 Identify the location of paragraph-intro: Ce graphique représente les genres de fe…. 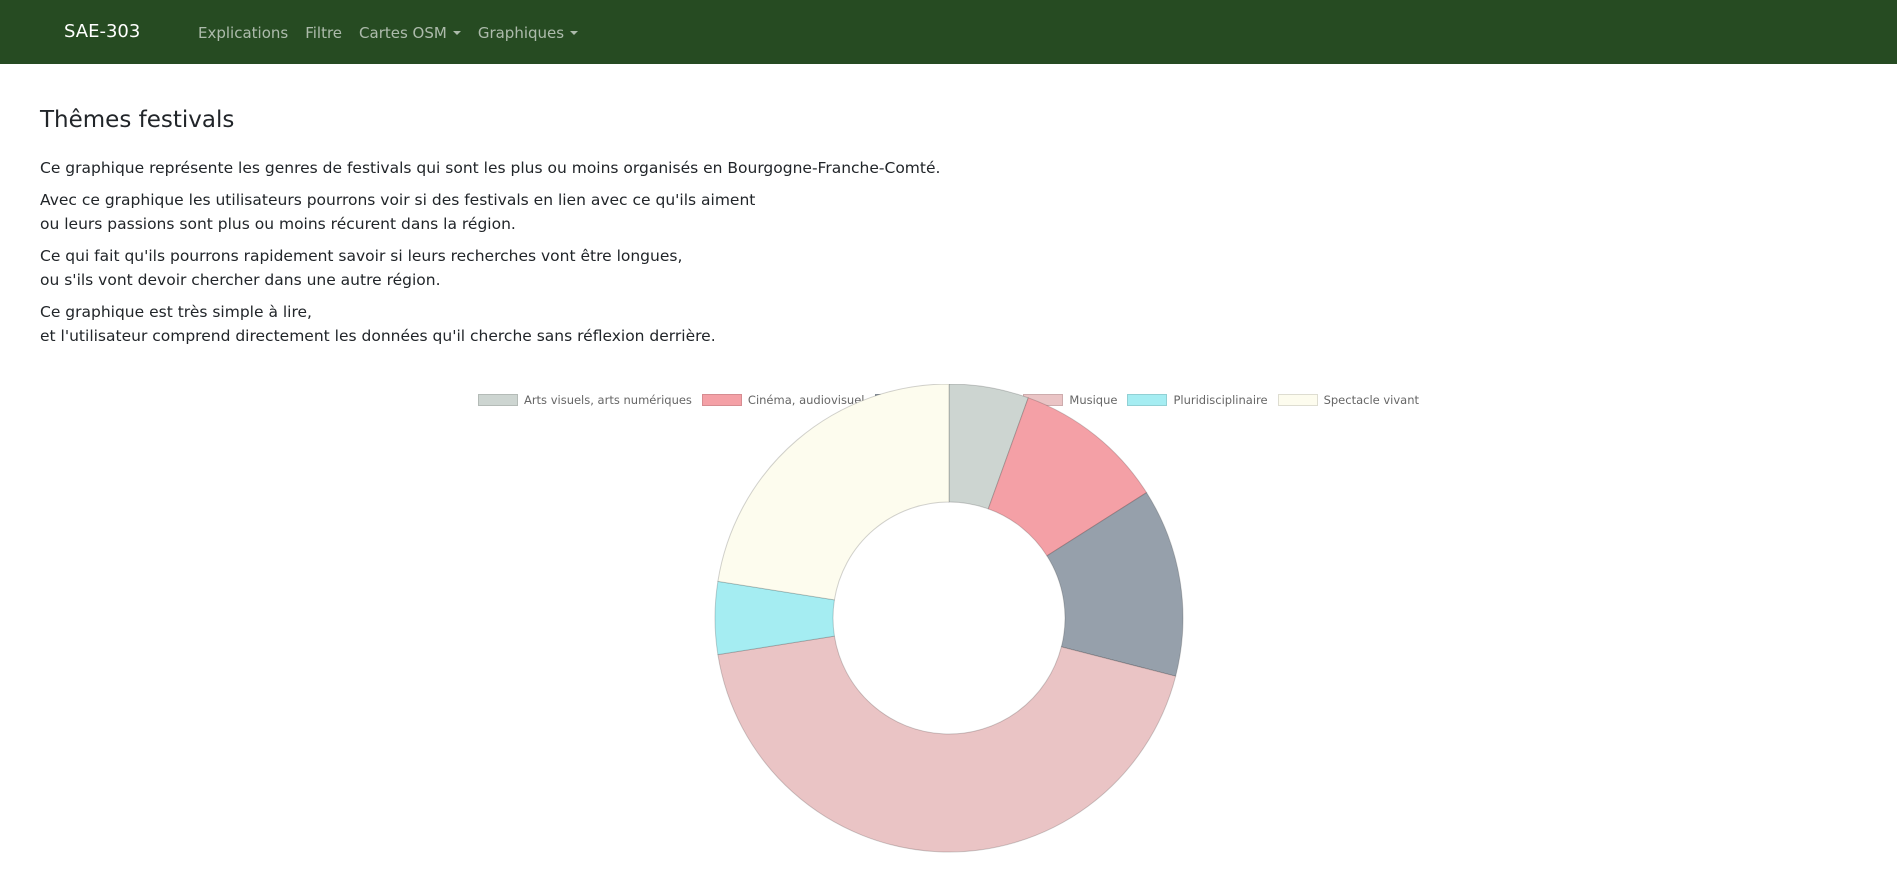
(490, 168).